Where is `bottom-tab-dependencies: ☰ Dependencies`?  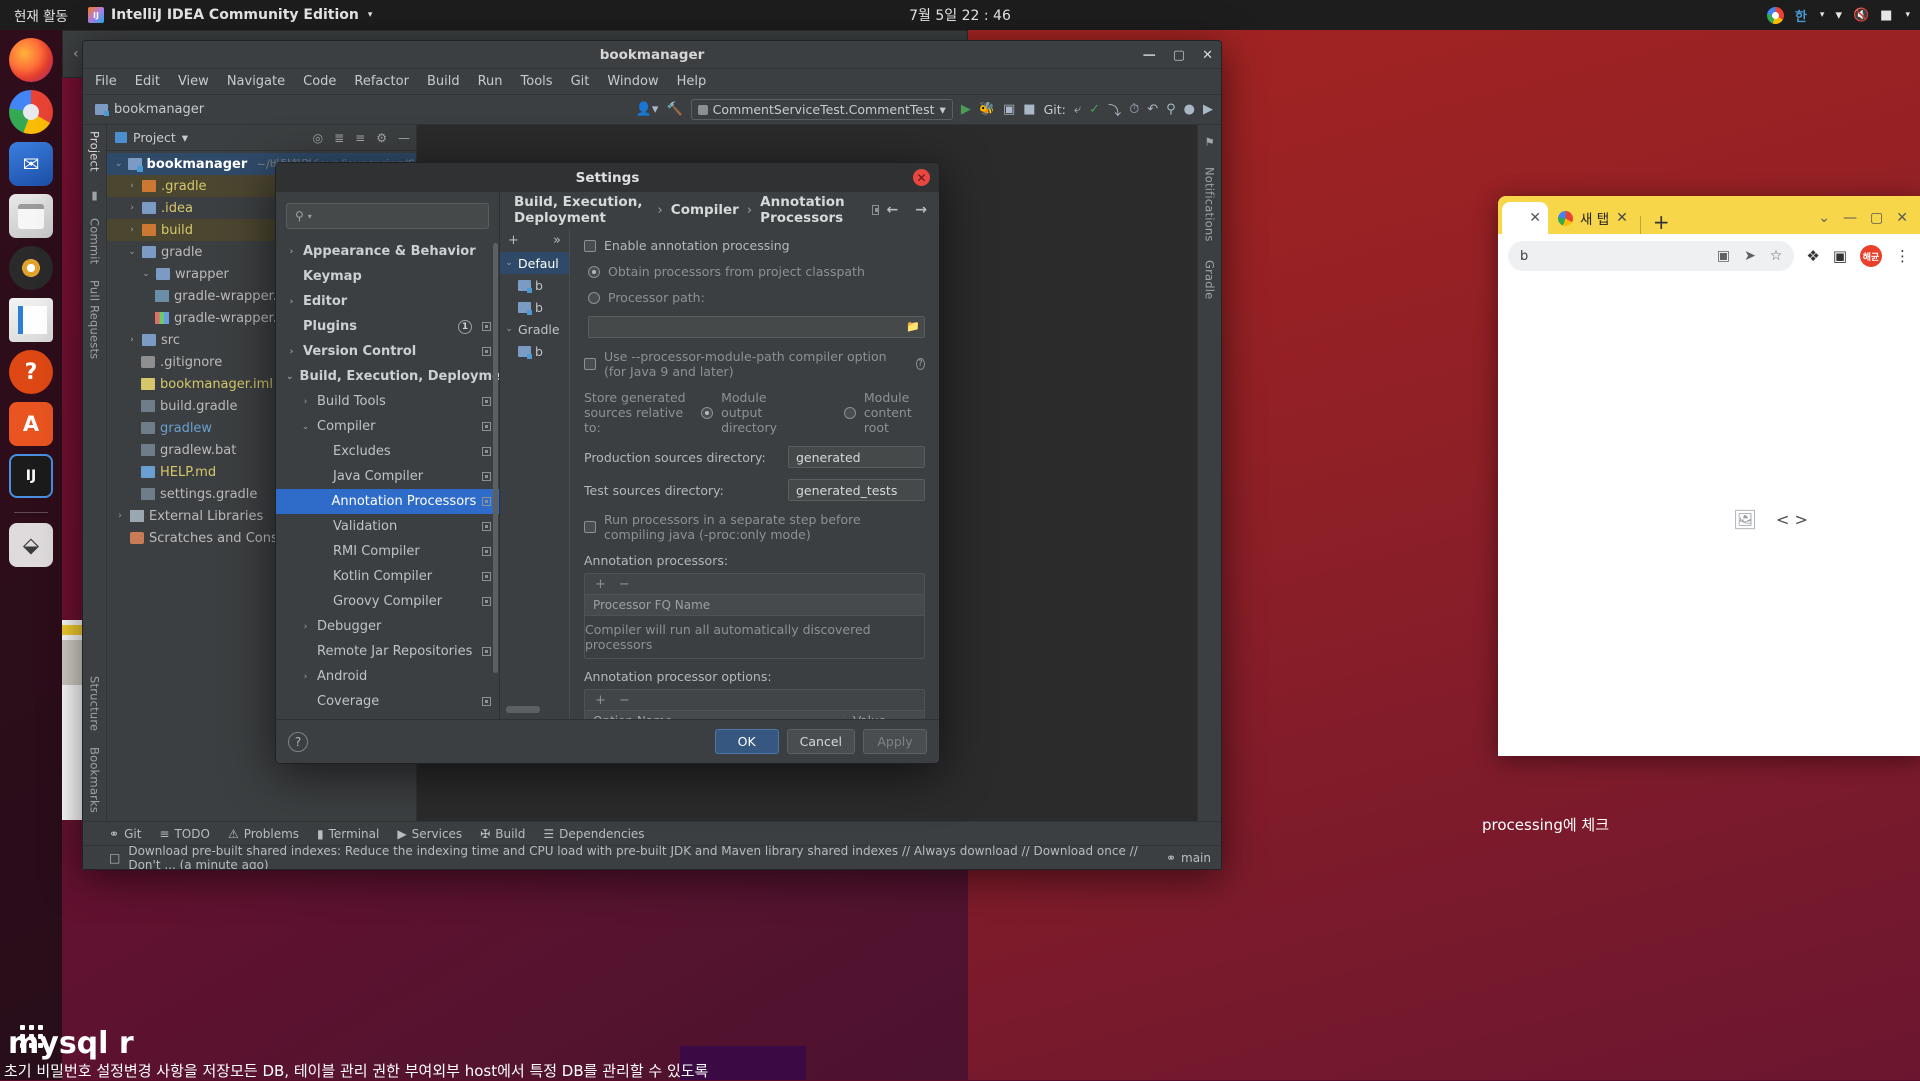 bottom-tab-dependencies: ☰ Dependencies is located at coordinates (593, 834).